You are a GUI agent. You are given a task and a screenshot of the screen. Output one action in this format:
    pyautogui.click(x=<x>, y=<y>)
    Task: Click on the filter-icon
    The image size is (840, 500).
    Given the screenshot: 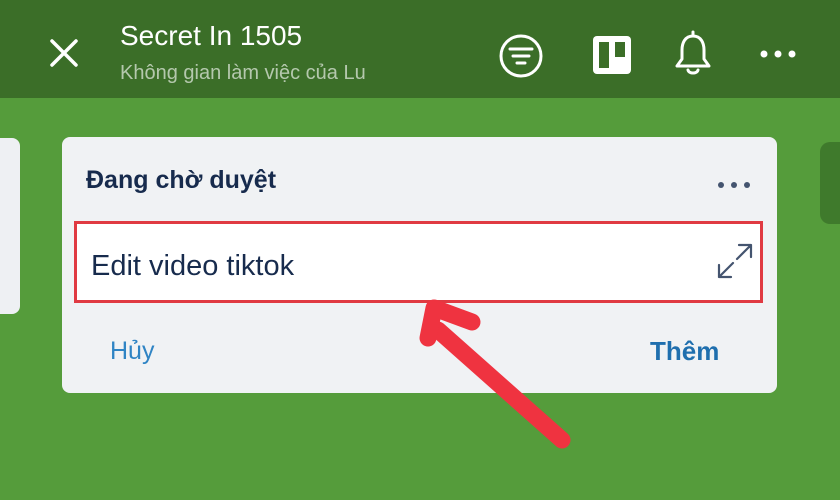 What is the action you would take?
    pyautogui.click(x=521, y=56)
    